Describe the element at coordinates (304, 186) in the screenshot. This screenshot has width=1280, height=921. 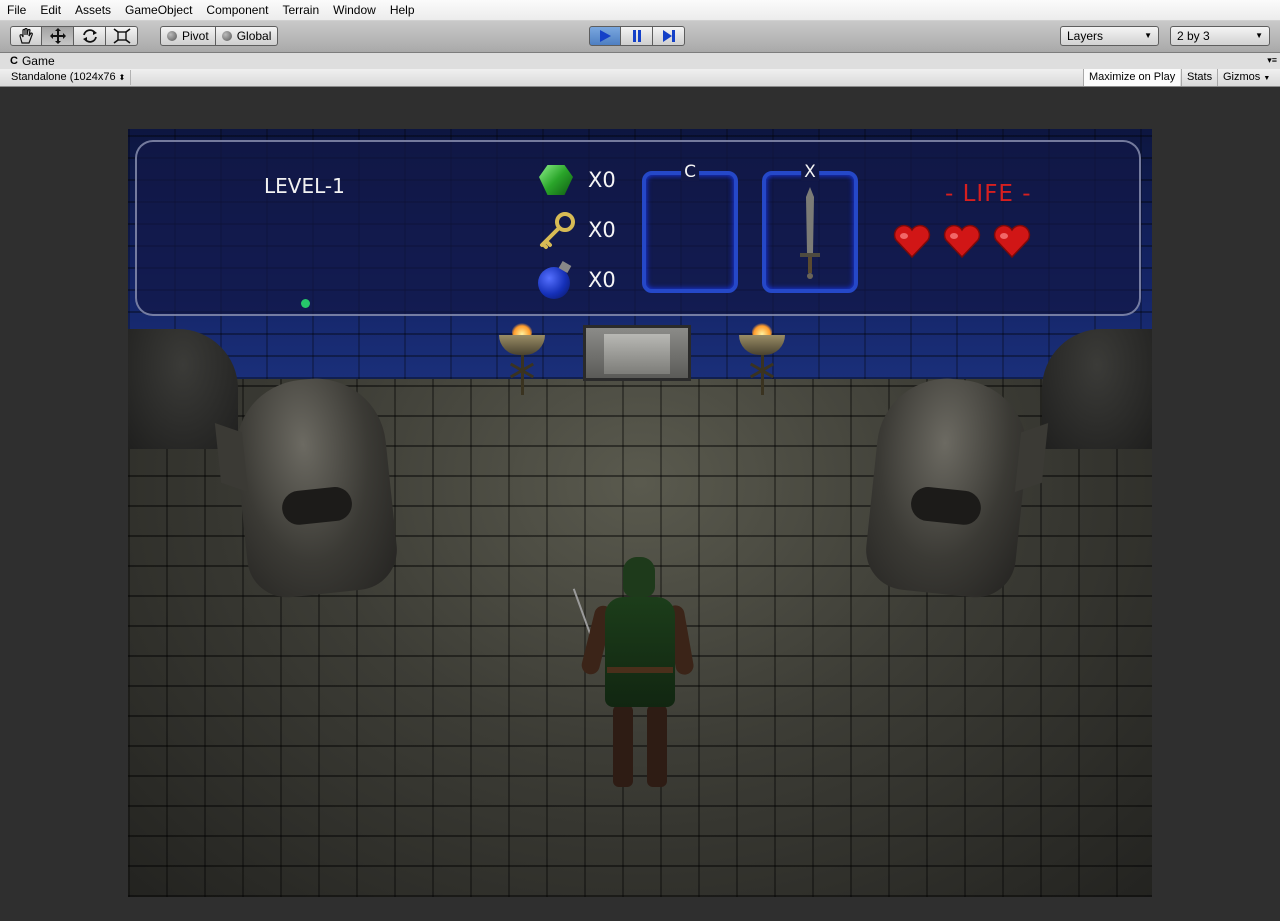
I see `level-label: LEVEL-1` at that location.